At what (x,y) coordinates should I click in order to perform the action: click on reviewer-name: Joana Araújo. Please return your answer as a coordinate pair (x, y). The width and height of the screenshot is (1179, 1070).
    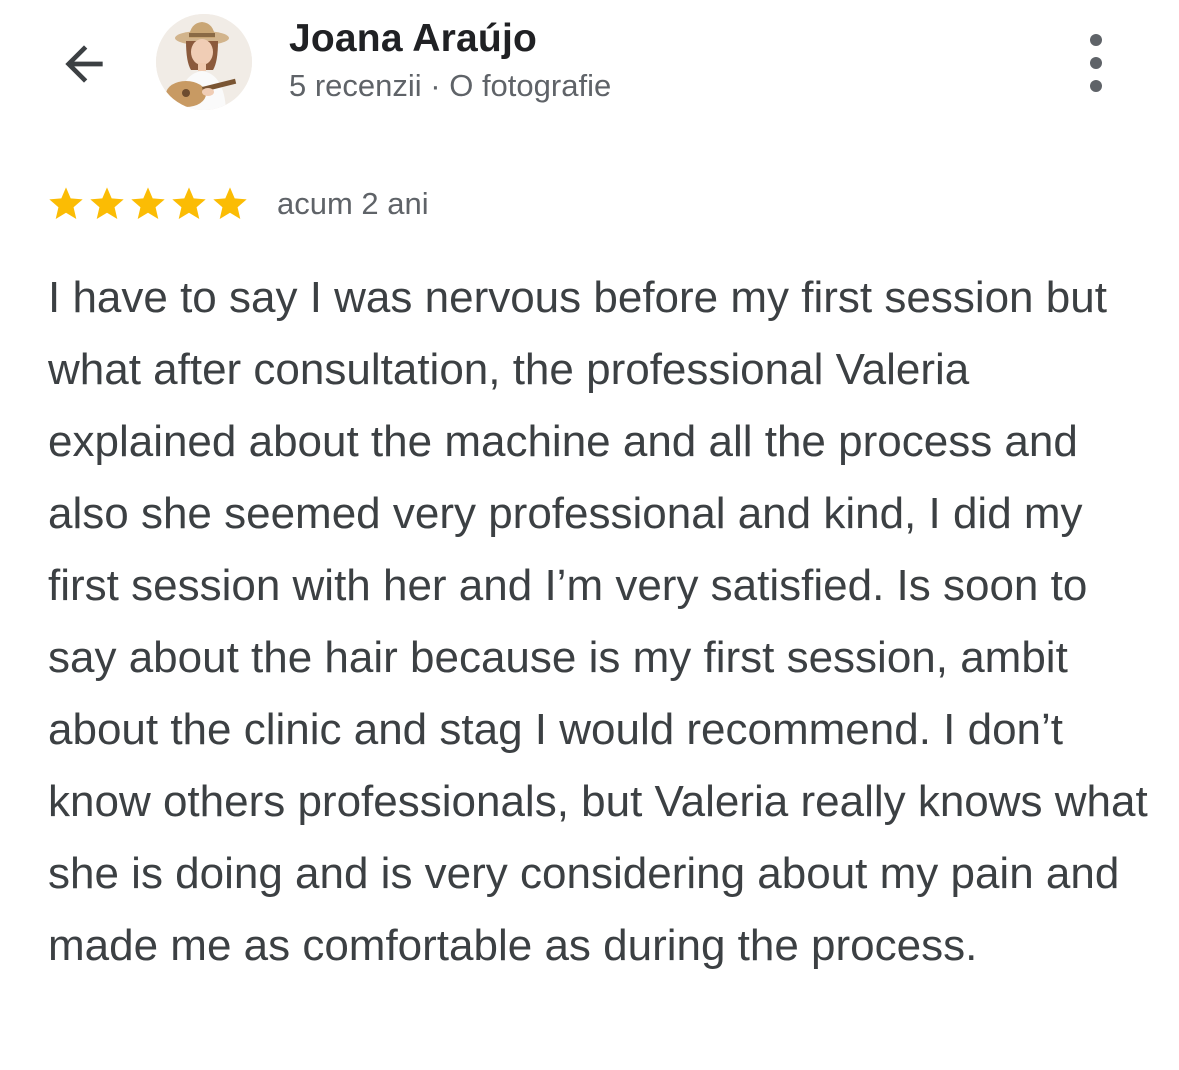
    Looking at the image, I should click on (413, 39).